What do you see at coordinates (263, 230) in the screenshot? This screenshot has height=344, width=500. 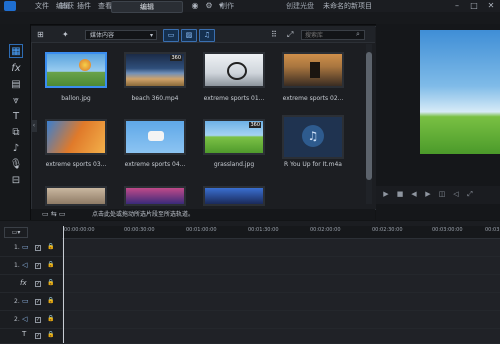 I see `ruler-tick: 00:01:30:00` at bounding box center [263, 230].